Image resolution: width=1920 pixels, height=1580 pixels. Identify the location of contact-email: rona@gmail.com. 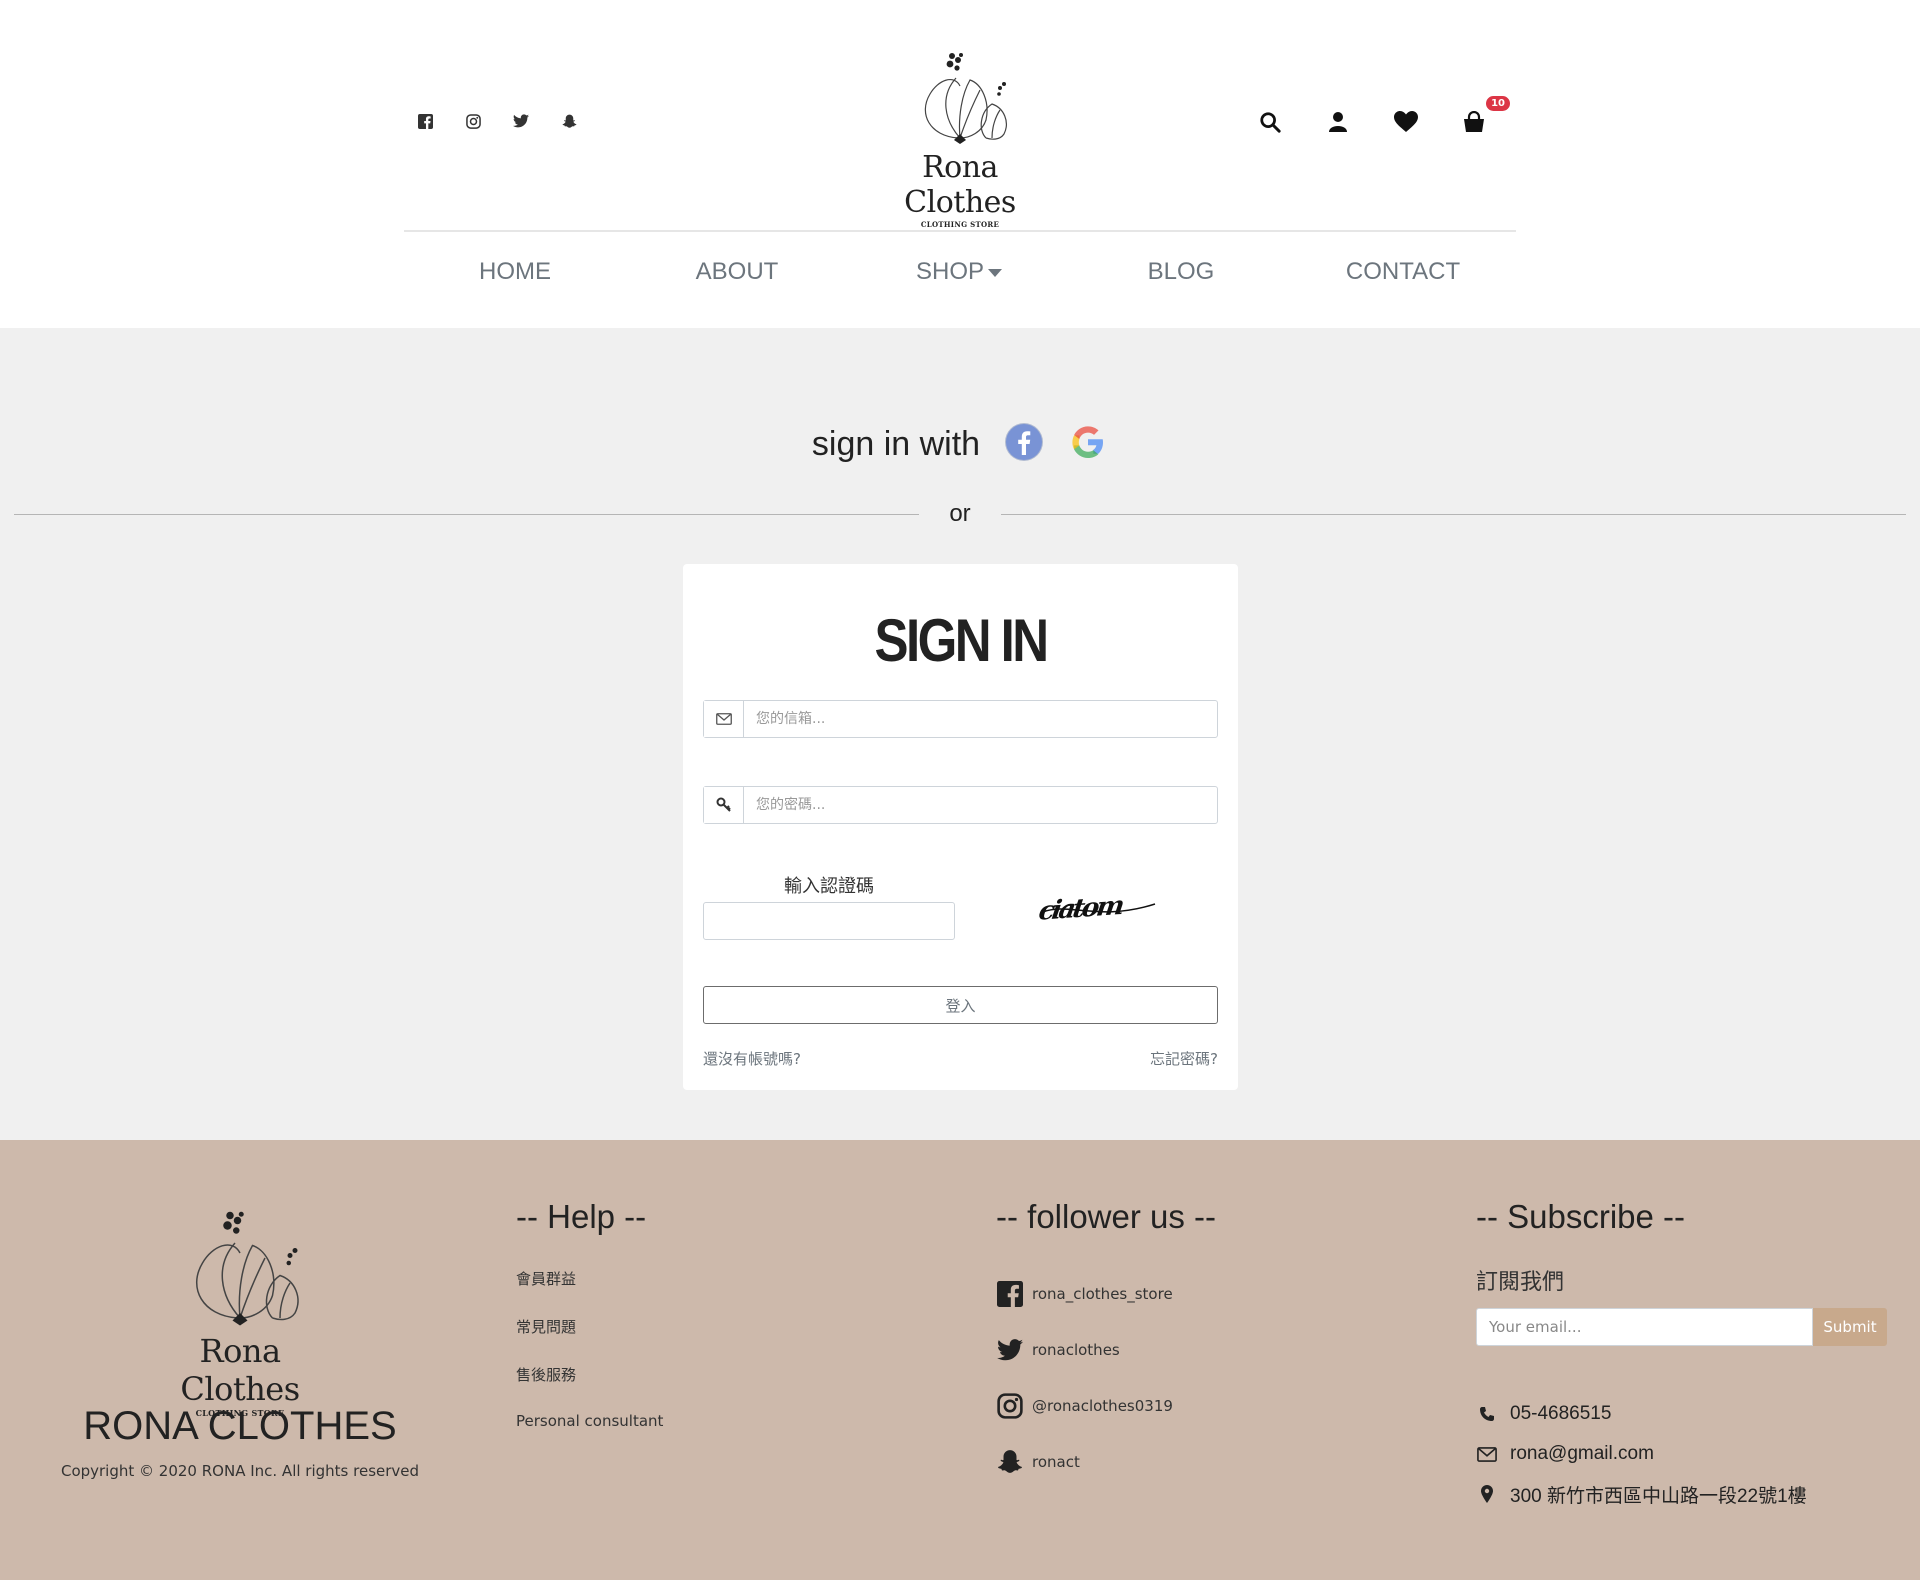
(1681, 1454).